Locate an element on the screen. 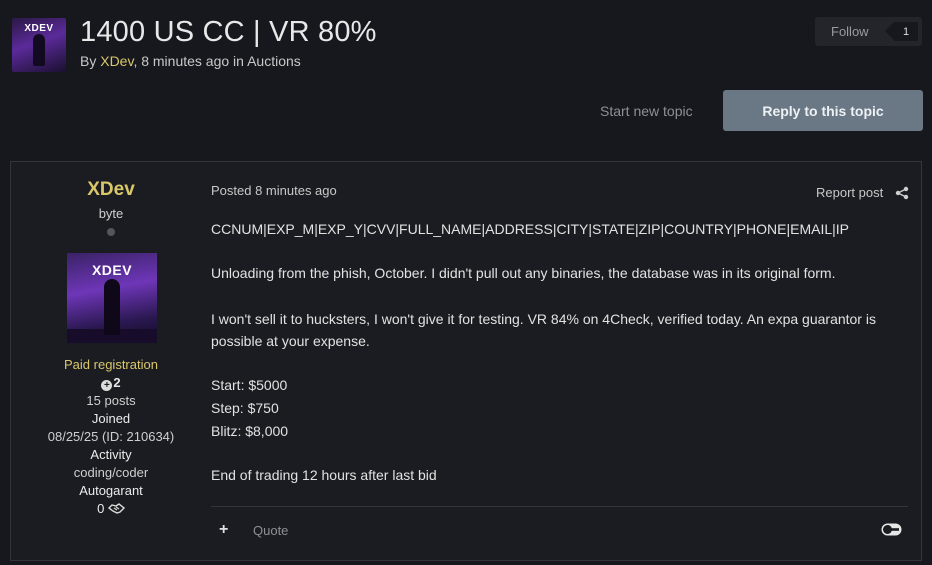 The width and height of the screenshot is (932, 565). author-name-link: XDev is located at coordinates (111, 190).